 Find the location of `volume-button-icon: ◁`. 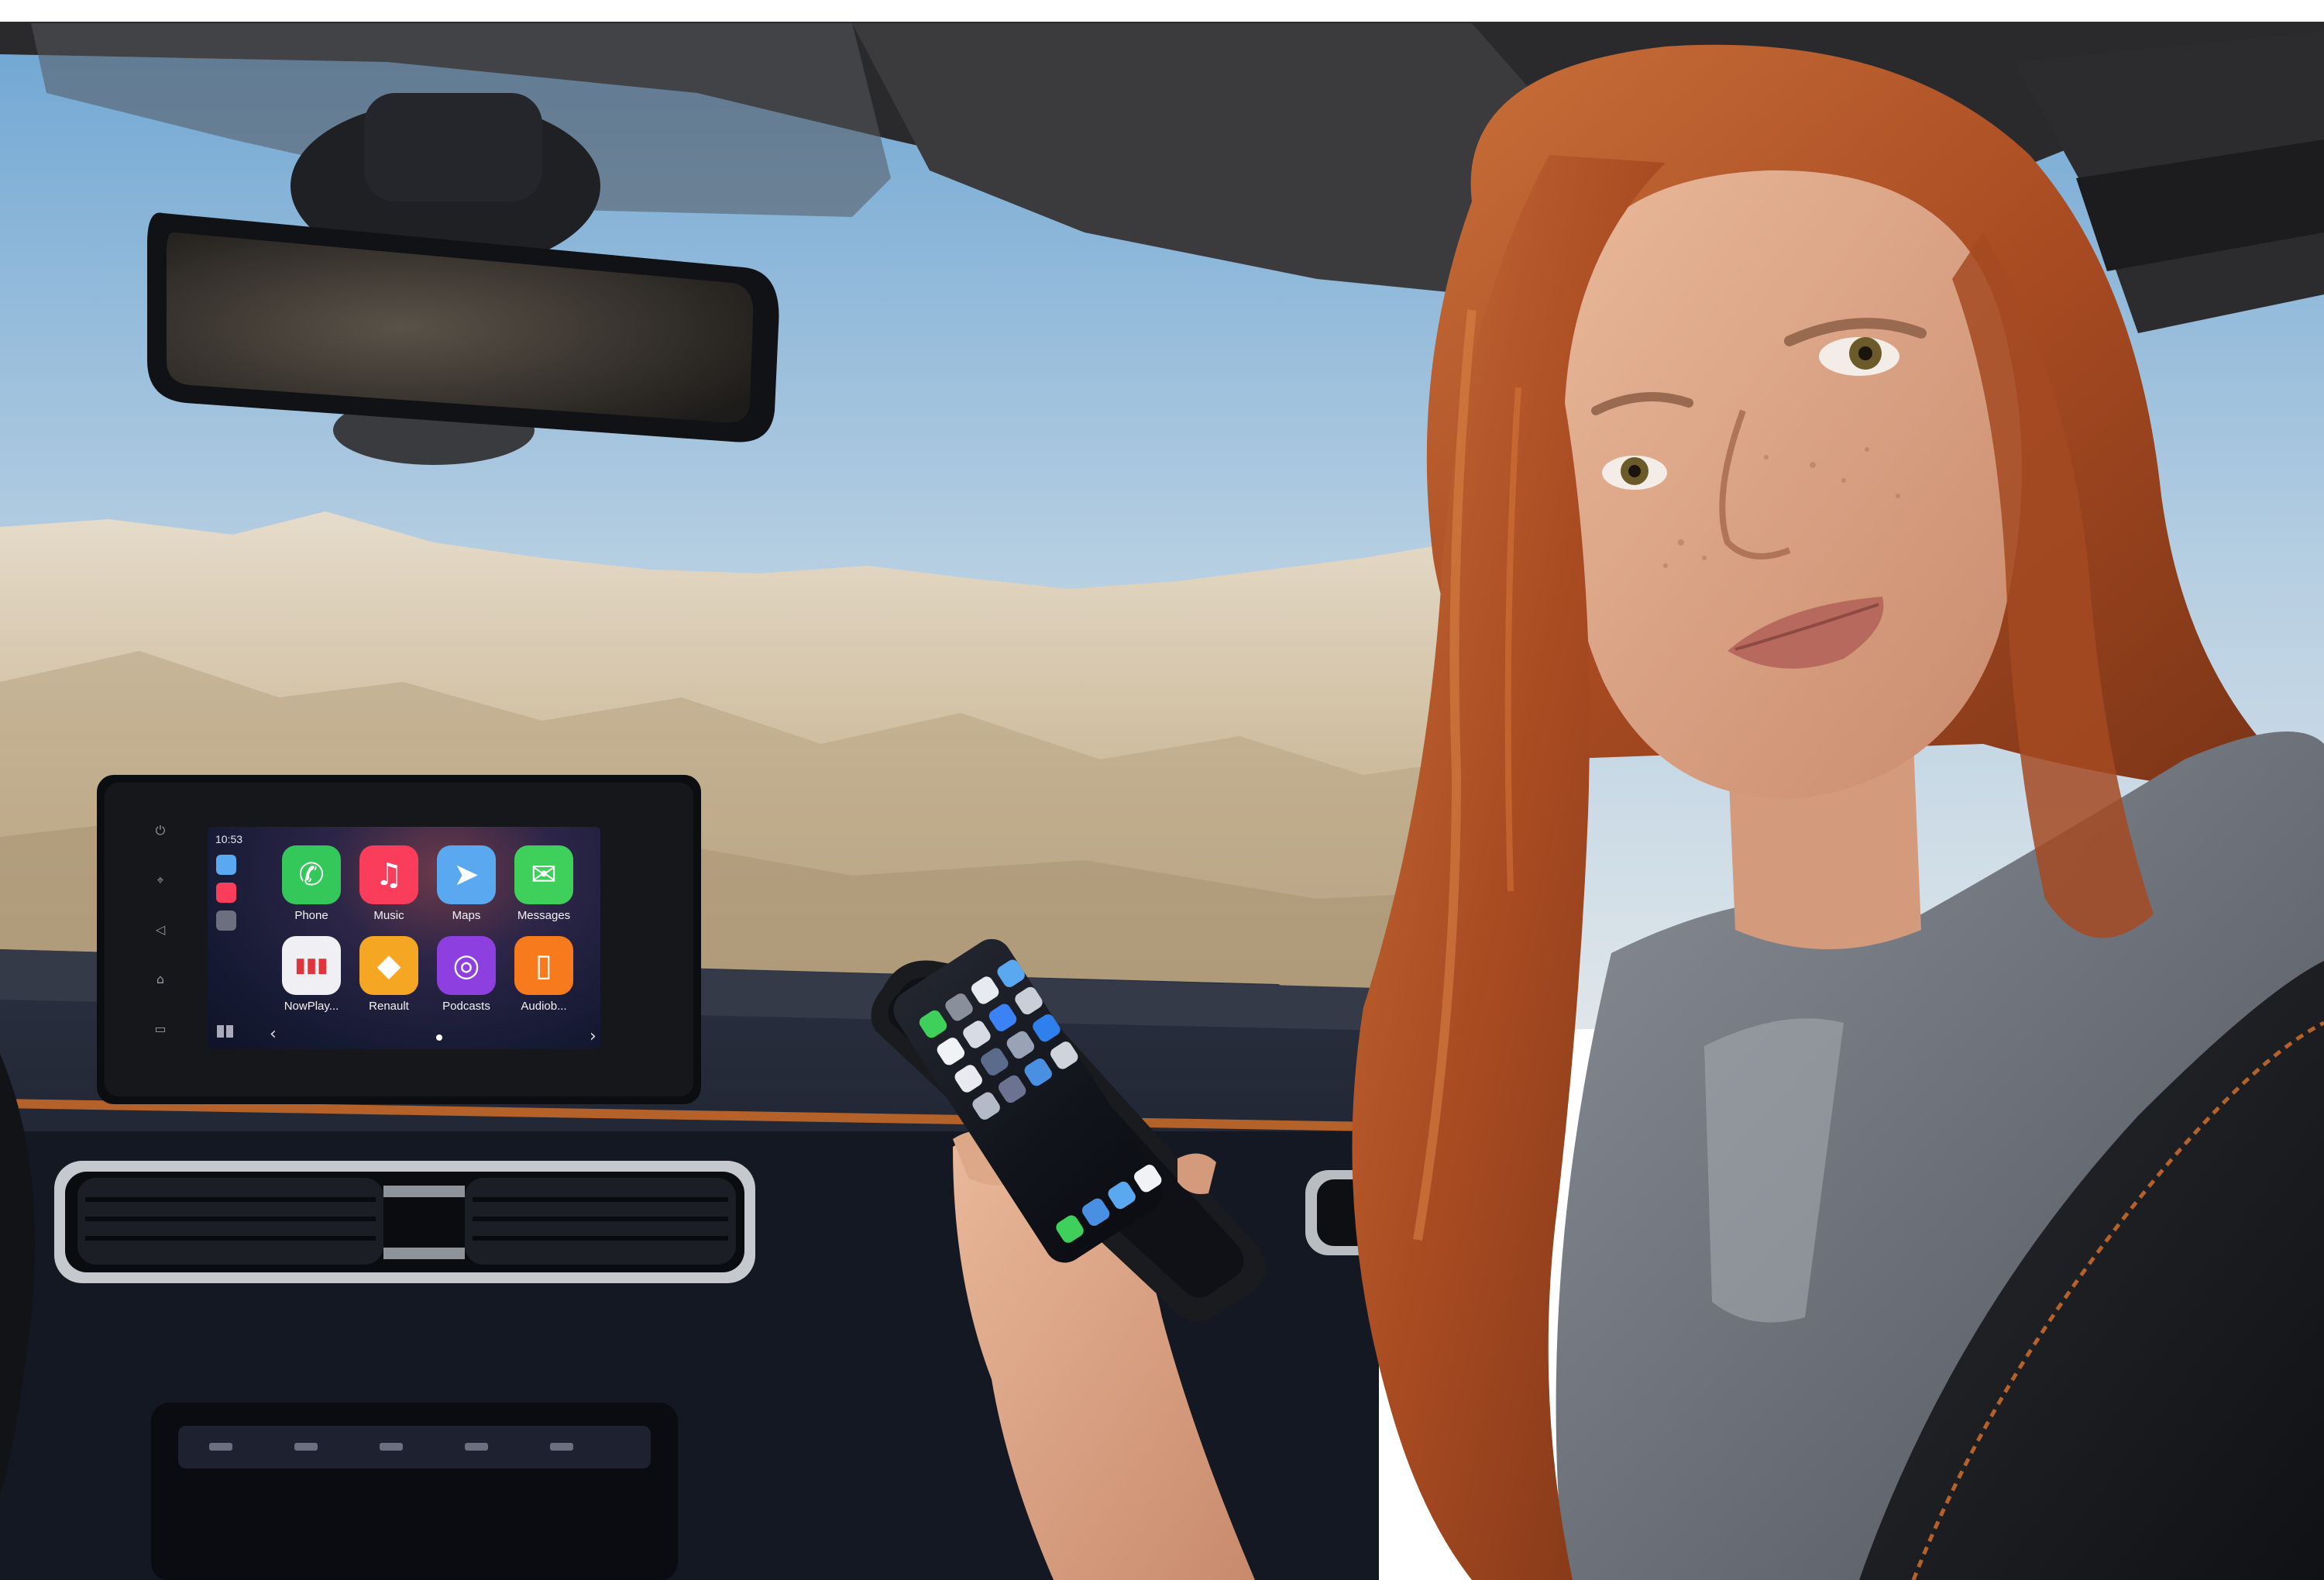

volume-button-icon: ◁ is located at coordinates (160, 930).